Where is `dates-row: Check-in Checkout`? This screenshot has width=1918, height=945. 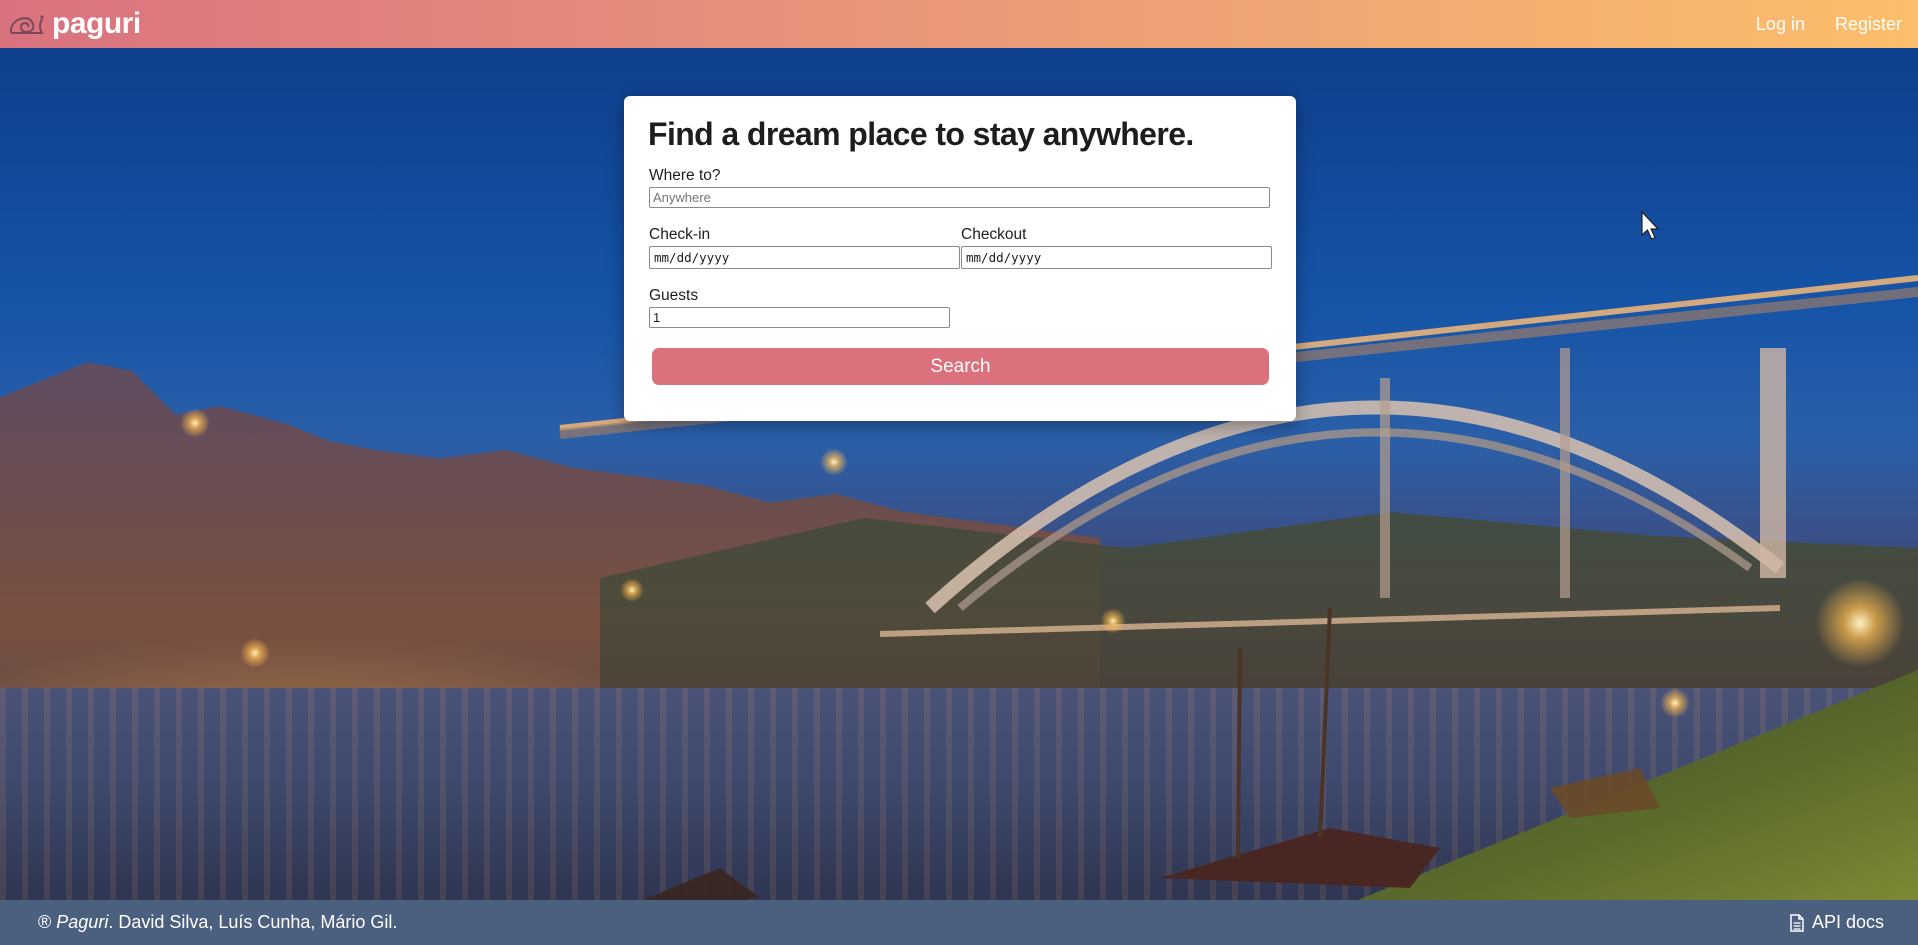
dates-row: Check-in Checkout is located at coordinates (960, 247).